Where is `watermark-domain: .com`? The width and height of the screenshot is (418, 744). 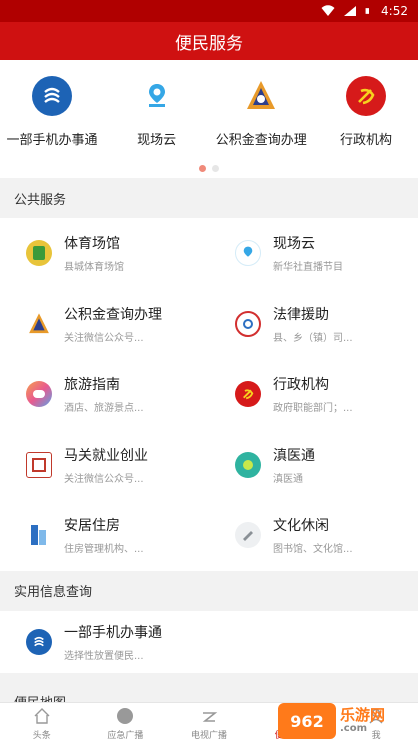
watermark-domain: .com is located at coordinates (354, 728).